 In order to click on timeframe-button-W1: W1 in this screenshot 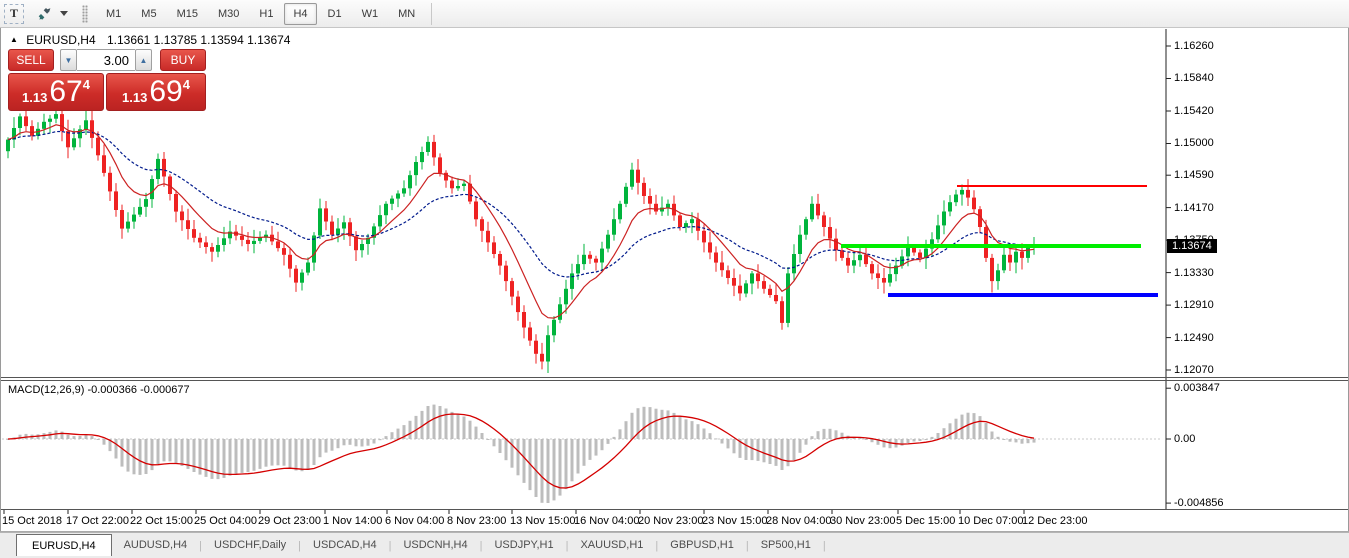, I will do `click(370, 14)`.